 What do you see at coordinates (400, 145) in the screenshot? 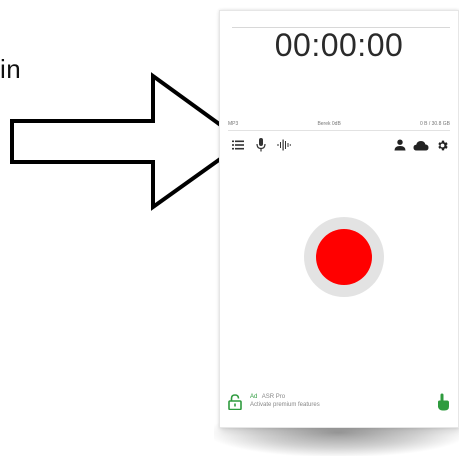
I see `person-icon` at bounding box center [400, 145].